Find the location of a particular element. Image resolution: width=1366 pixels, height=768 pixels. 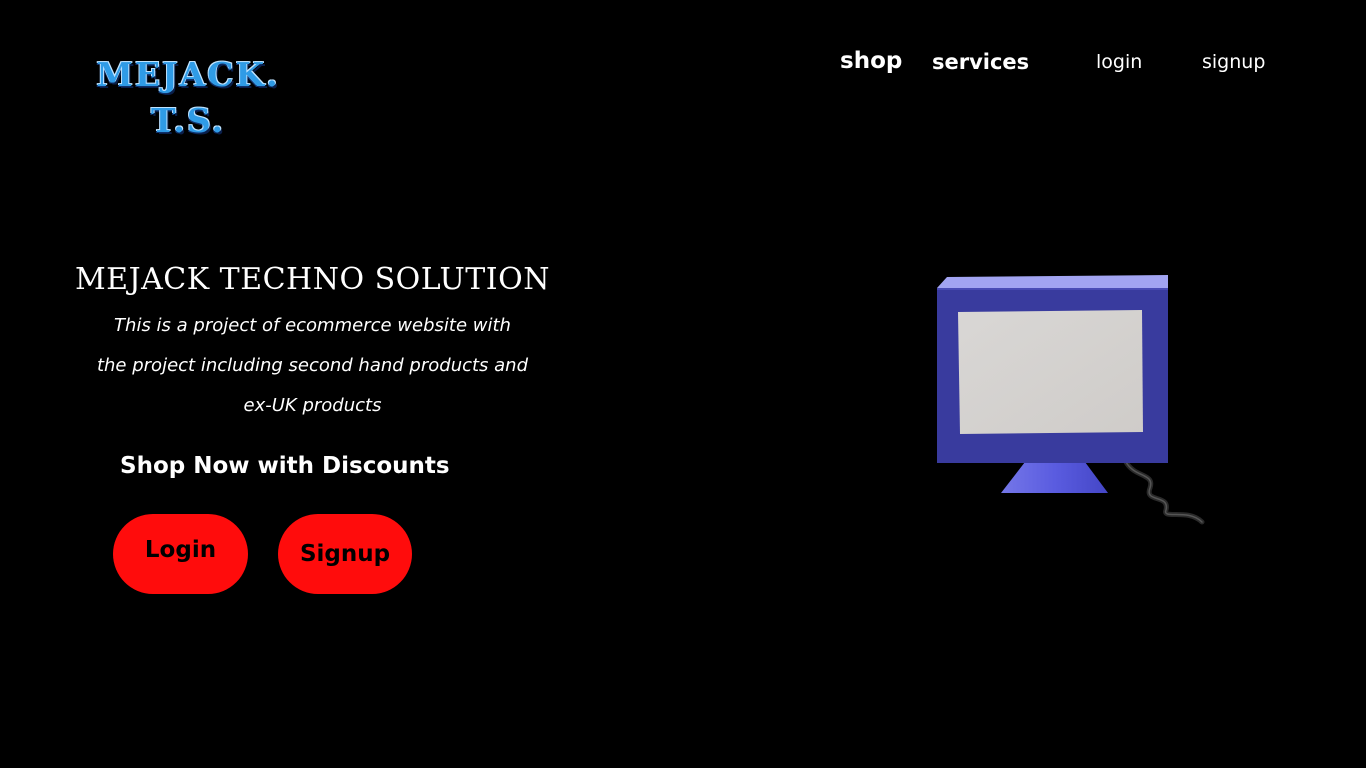

hero-title: MEJACK TECHNO SOLUTION is located at coordinates (312, 279).